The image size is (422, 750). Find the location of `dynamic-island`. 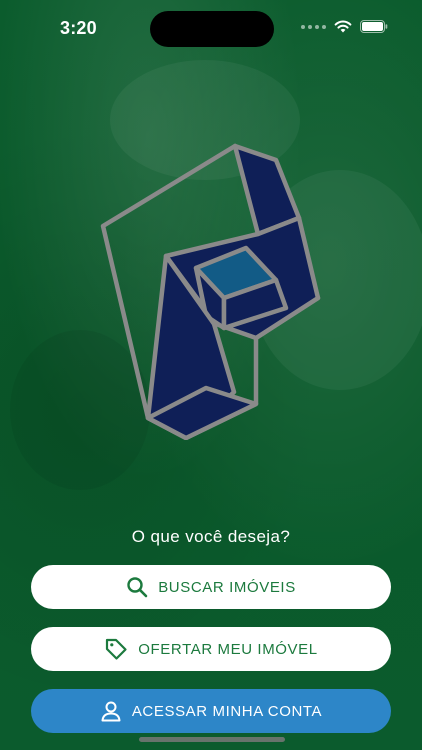

dynamic-island is located at coordinates (212, 29).